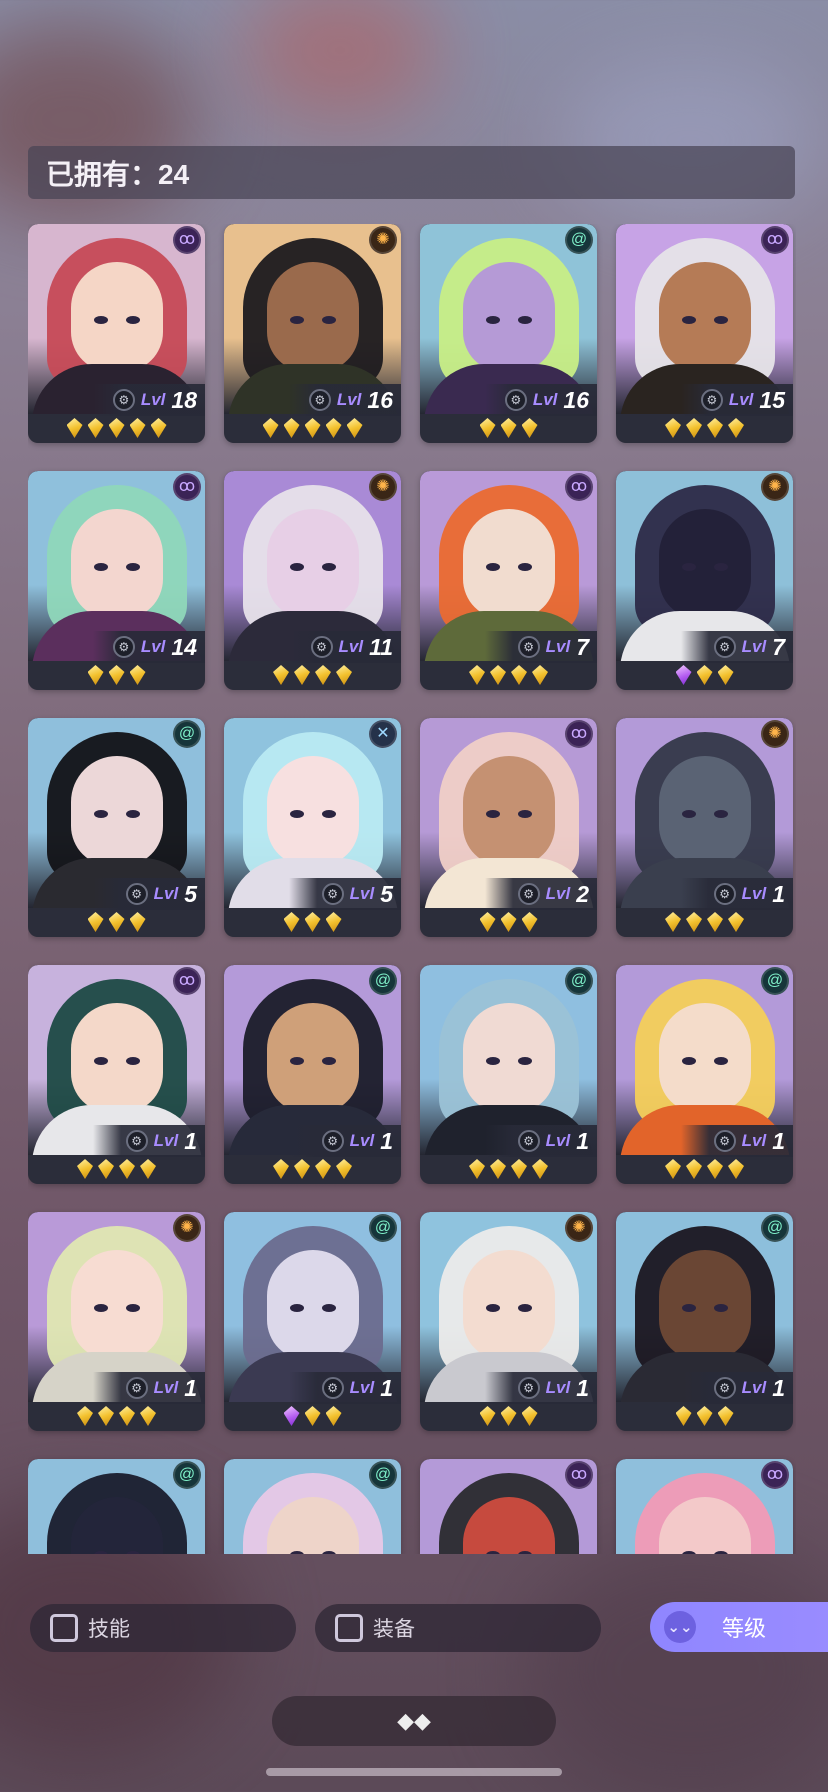 The height and width of the screenshot is (1792, 828). What do you see at coordinates (704, 333) in the screenshot?
I see `hero-card: ꝏ ⚙ Lvl 15` at bounding box center [704, 333].